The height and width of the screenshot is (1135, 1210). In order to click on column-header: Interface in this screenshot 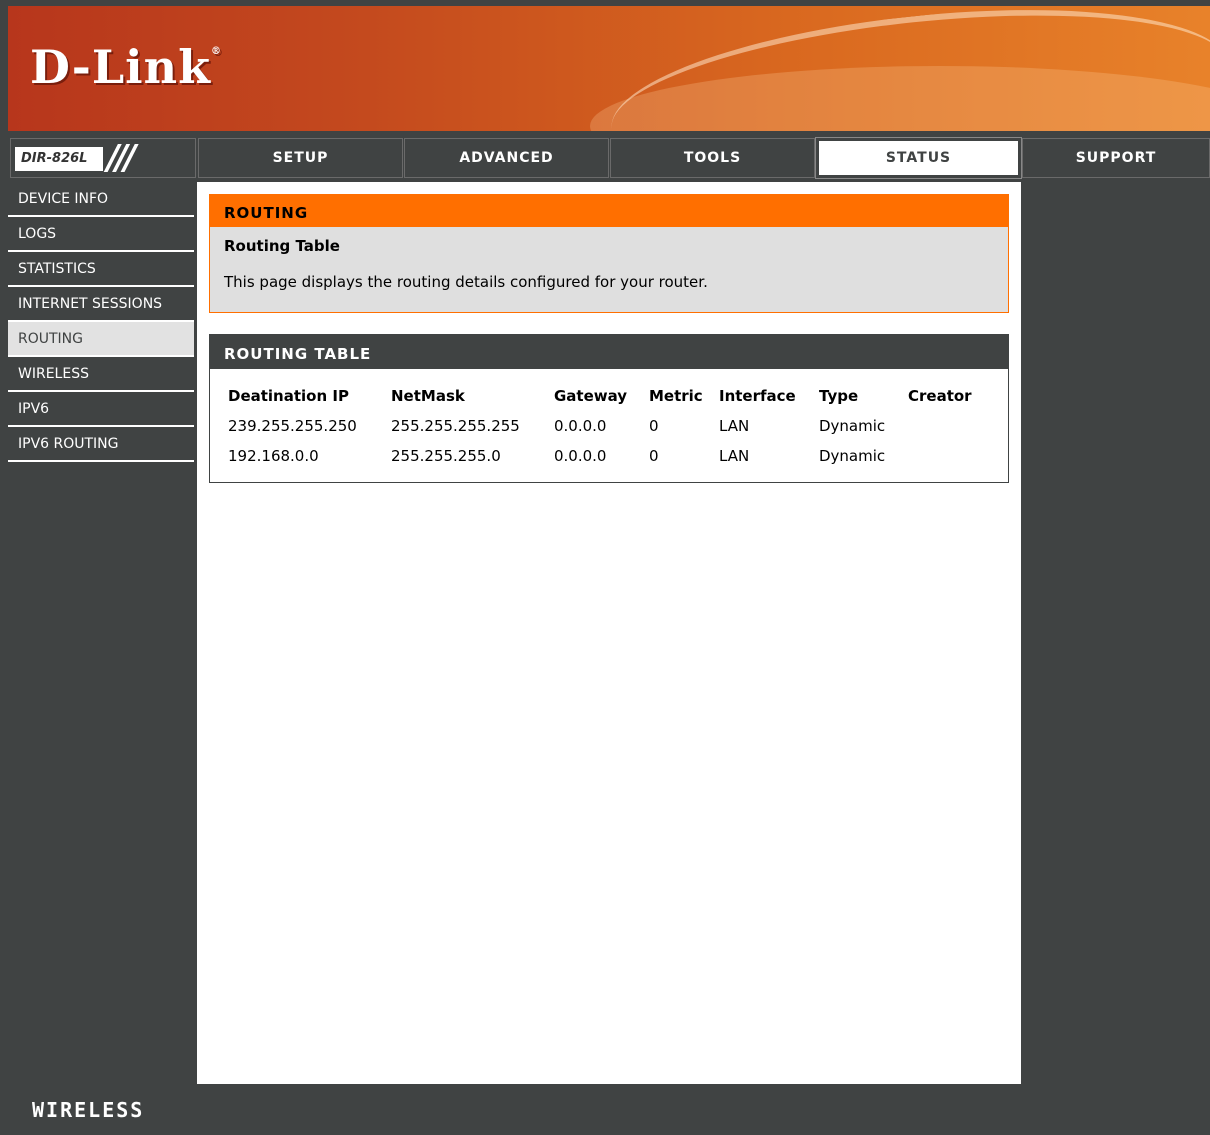, I will do `click(757, 396)`.